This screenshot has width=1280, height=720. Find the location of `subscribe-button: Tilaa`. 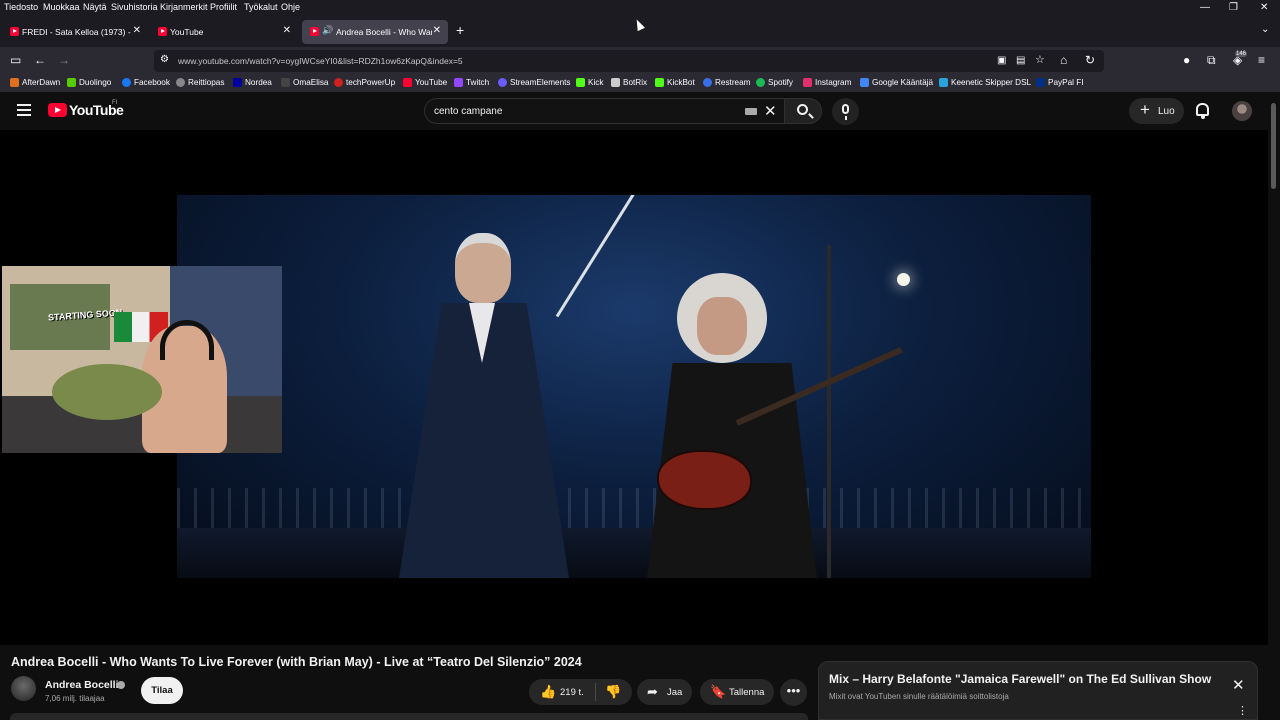

subscribe-button: Tilaa is located at coordinates (162, 690).